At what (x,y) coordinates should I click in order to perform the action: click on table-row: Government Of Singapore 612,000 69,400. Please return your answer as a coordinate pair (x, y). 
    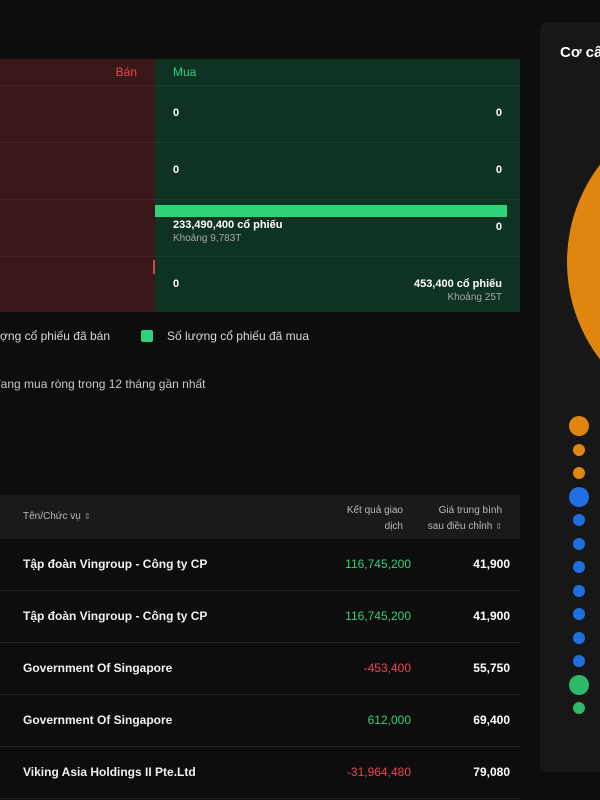
    Looking at the image, I should click on (260, 721).